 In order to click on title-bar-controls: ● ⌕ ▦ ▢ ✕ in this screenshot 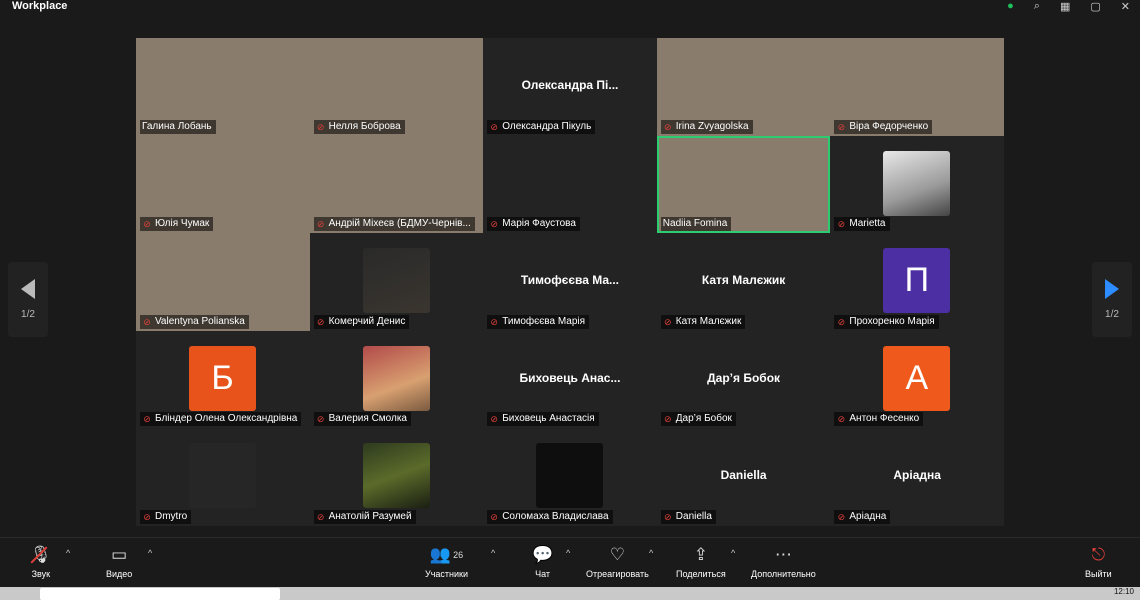, I will do `click(1068, 6)`.